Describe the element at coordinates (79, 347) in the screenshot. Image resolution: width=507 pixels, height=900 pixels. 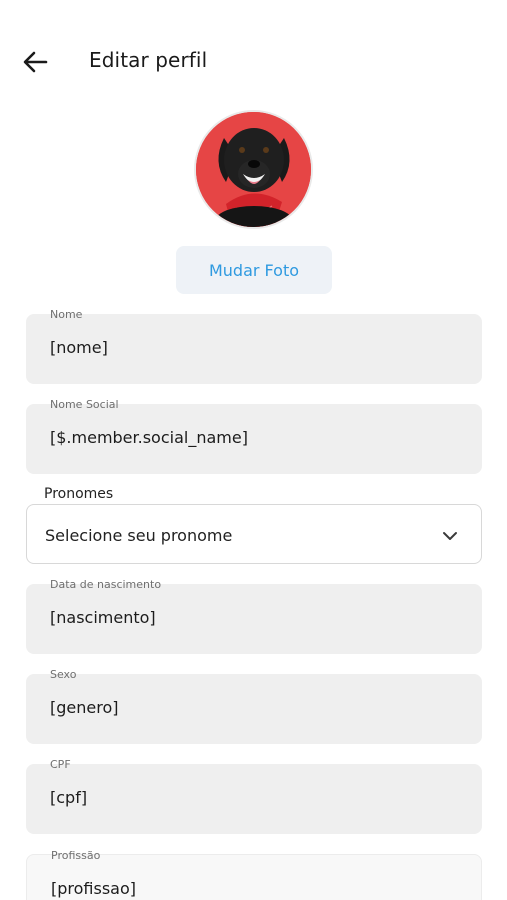
I see `nome-value: [nome]` at that location.